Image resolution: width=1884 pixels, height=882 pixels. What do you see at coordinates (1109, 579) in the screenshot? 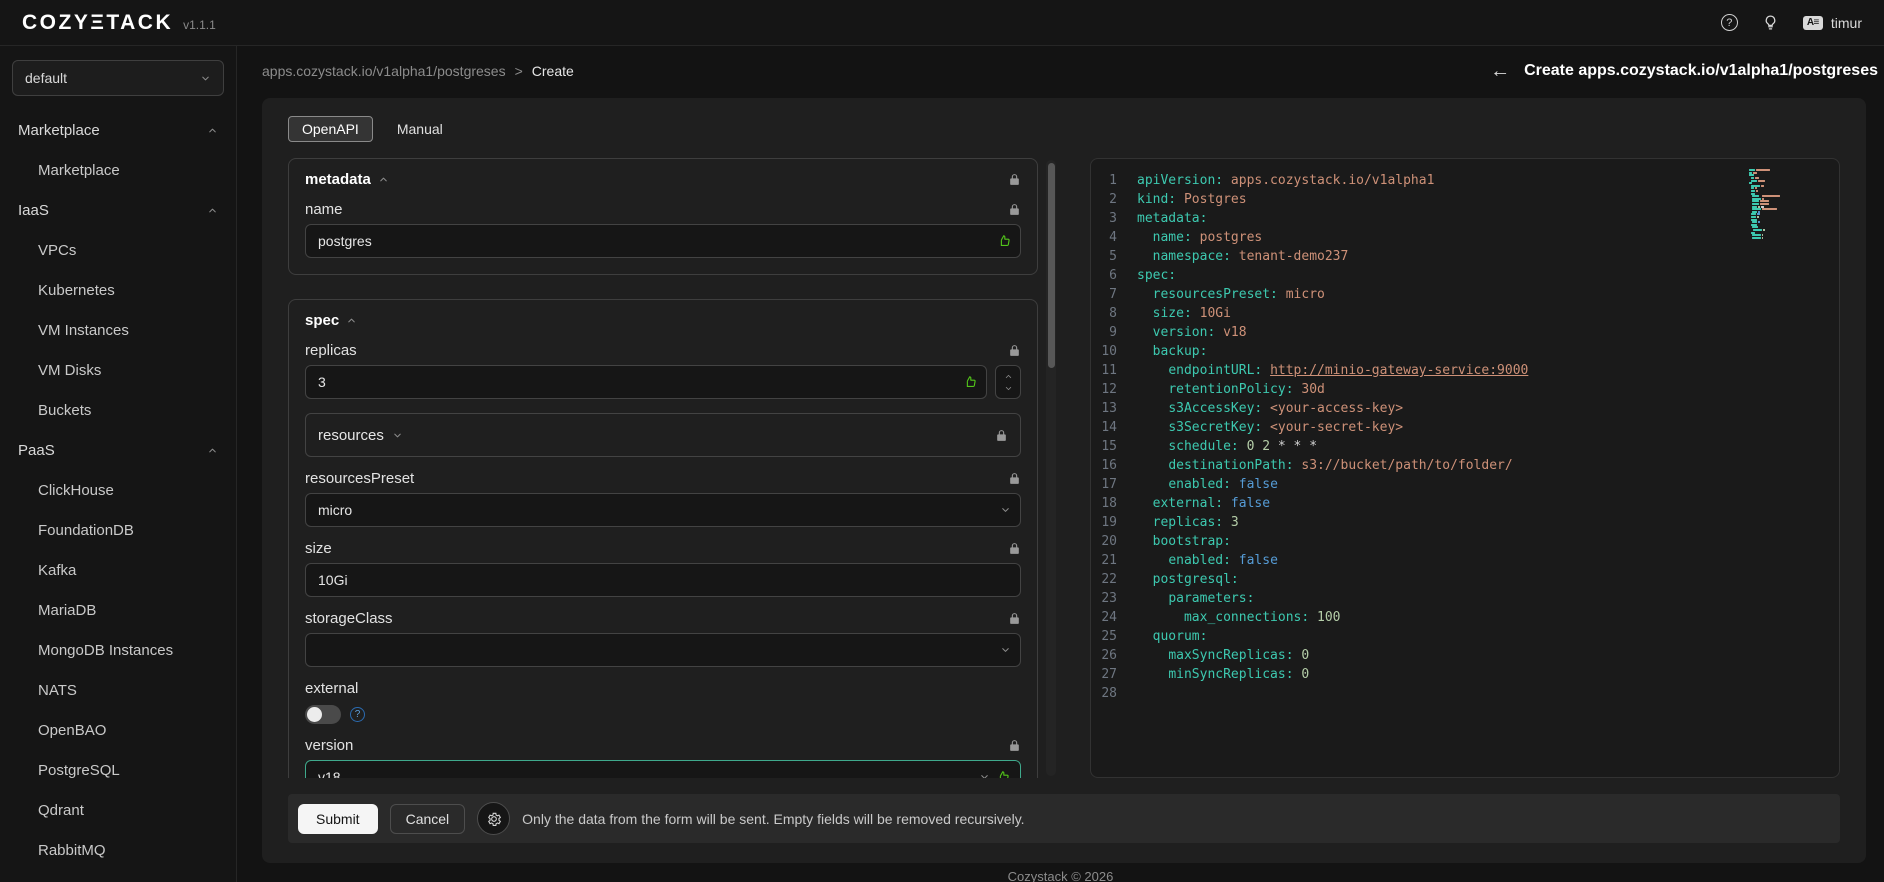
I see `line-number: 22` at bounding box center [1109, 579].